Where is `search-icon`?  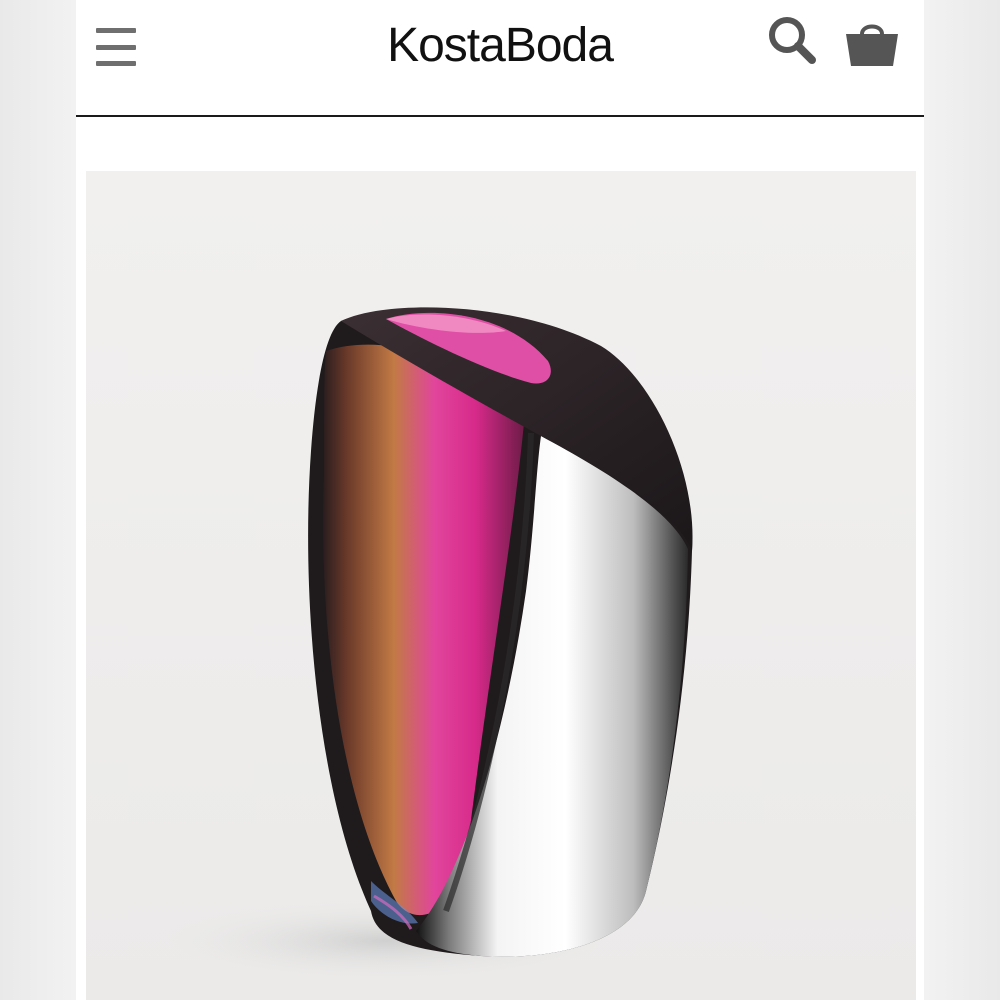
search-icon is located at coordinates (793, 41).